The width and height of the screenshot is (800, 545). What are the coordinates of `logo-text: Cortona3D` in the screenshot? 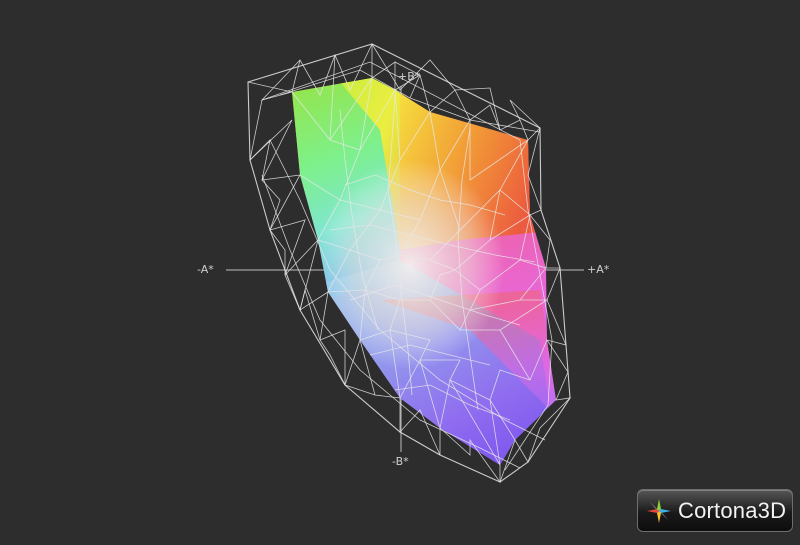 It's located at (732, 510).